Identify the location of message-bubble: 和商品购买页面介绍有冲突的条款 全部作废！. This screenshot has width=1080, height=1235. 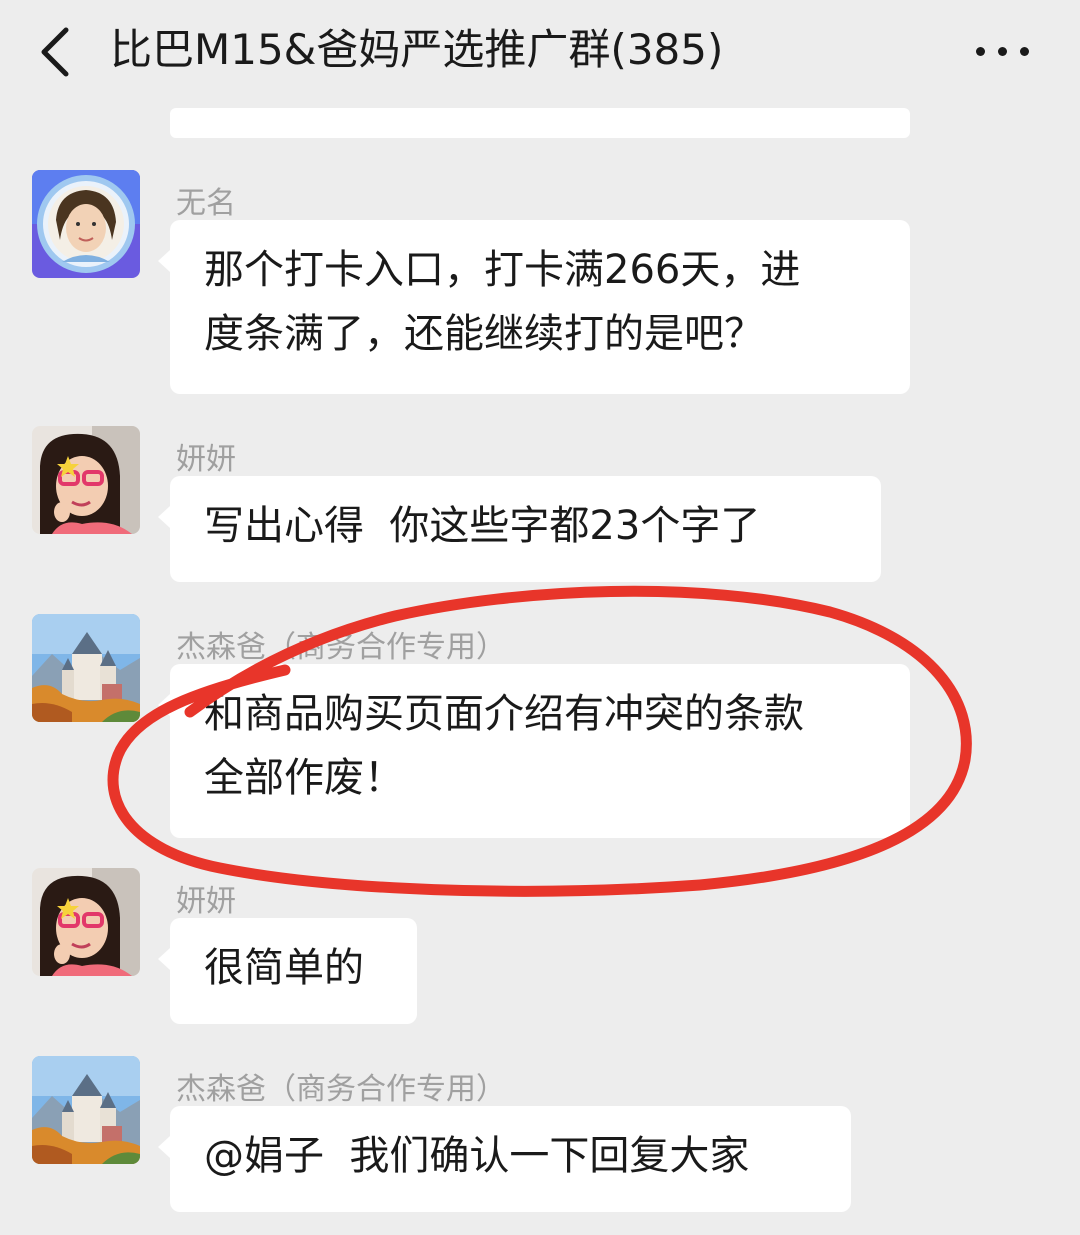
(534, 751).